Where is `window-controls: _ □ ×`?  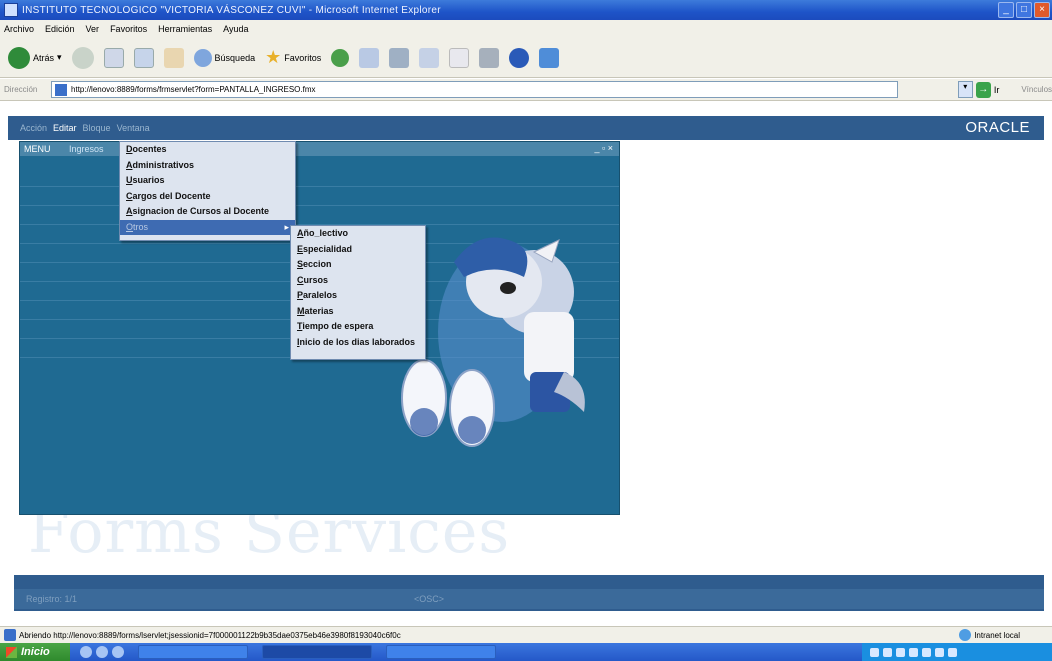
window-controls: _ □ × is located at coordinates (1024, 10).